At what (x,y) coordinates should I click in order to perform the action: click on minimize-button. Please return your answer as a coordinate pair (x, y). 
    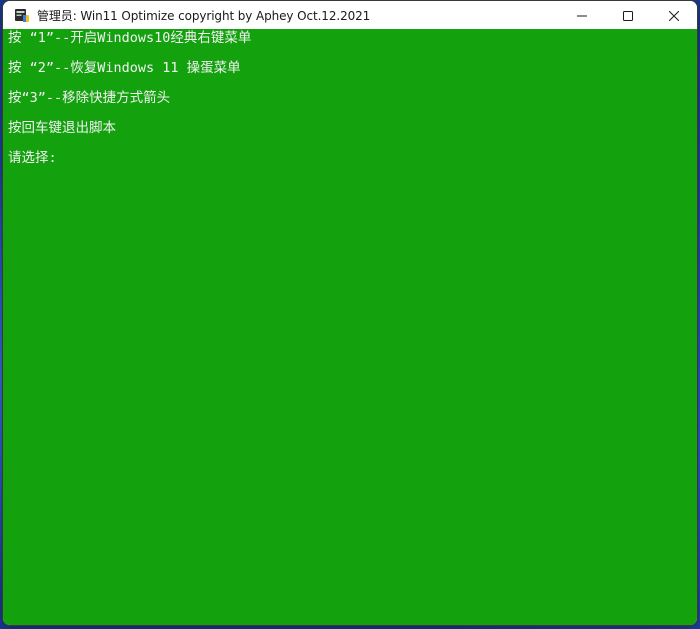
    Looking at the image, I should click on (582, 15).